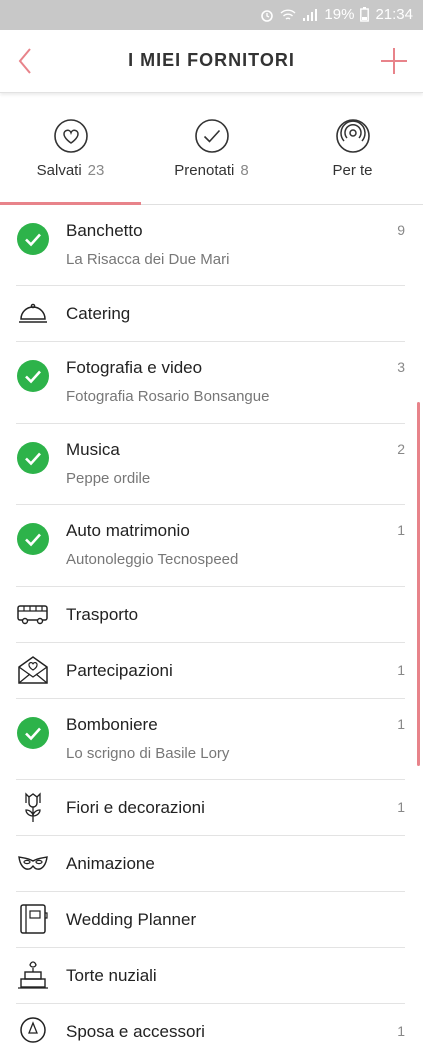 The image size is (423, 1059). I want to click on flower-icon, so click(33, 807).